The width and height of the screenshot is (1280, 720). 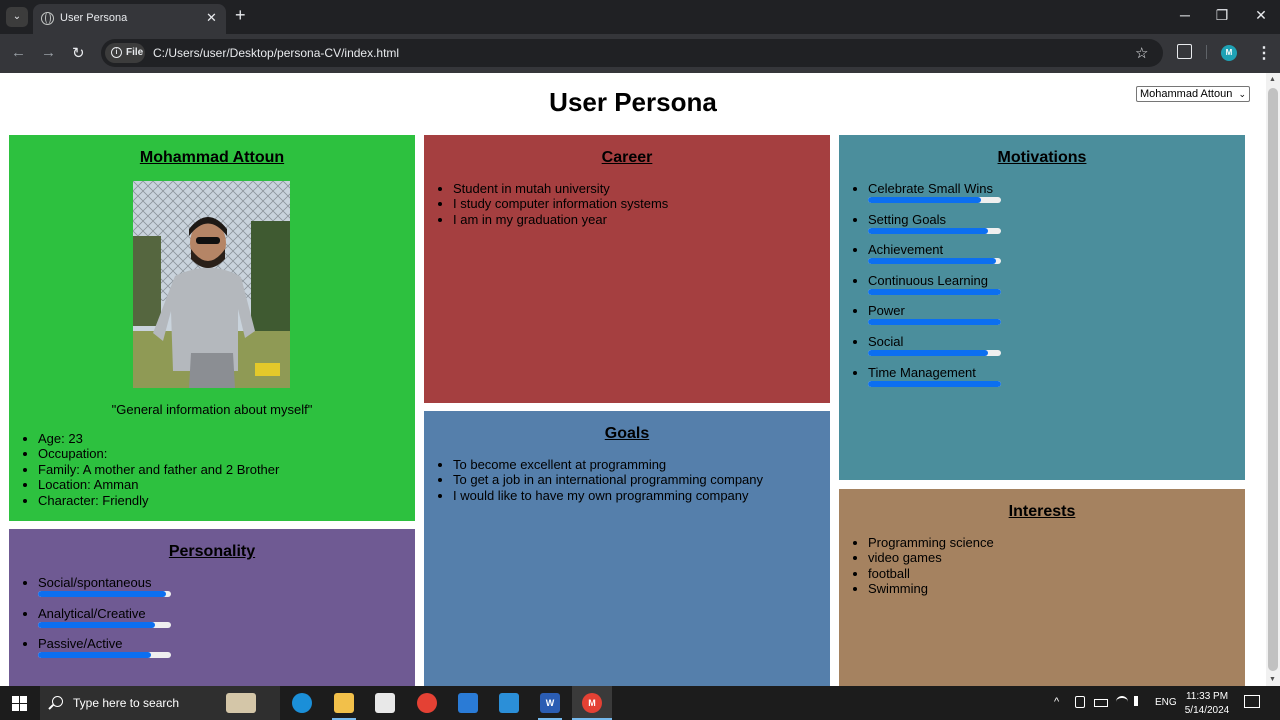 I want to click on word-icon: W, so click(x=550, y=703).